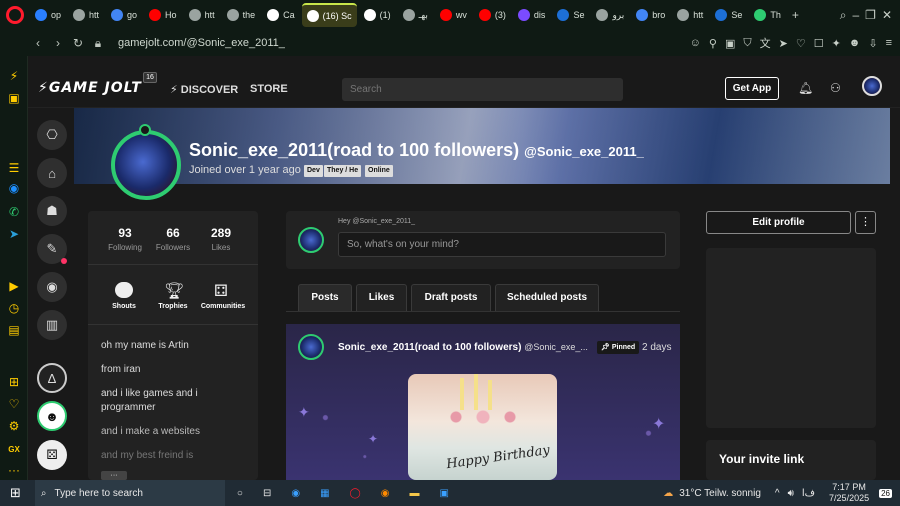 This screenshot has height=506, width=900. I want to click on browser-tab: dis, so click(532, 15).